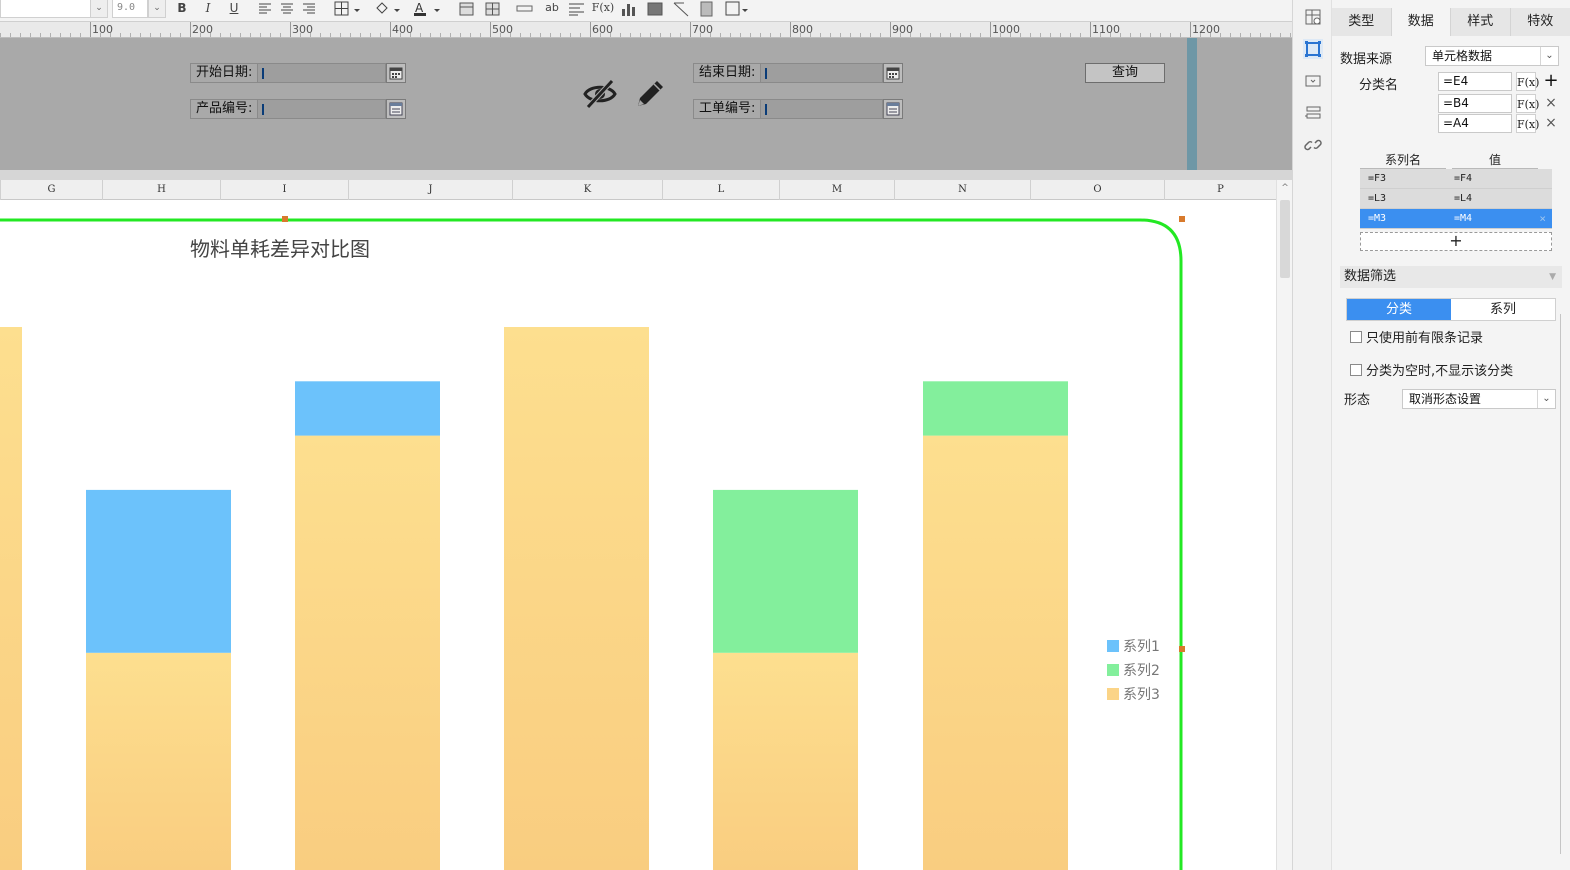  What do you see at coordinates (288, 9) in the screenshot?
I see `align-icons` at bounding box center [288, 9].